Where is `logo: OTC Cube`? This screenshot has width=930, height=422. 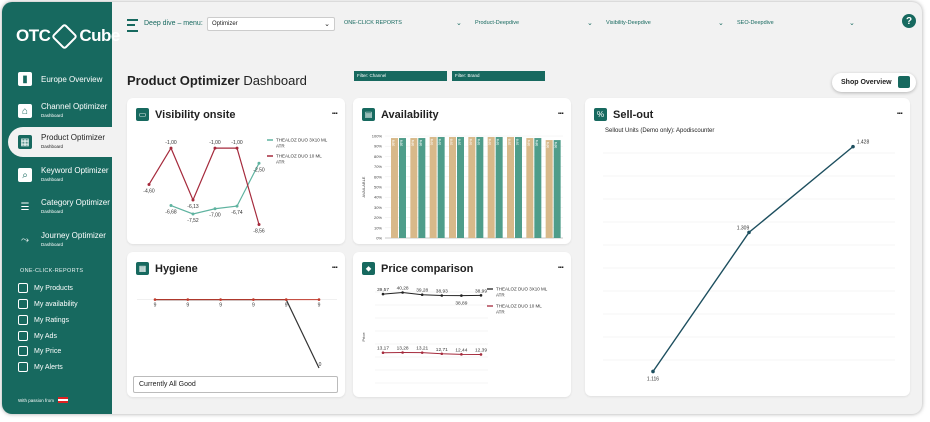 logo: OTC Cube is located at coordinates (68, 36).